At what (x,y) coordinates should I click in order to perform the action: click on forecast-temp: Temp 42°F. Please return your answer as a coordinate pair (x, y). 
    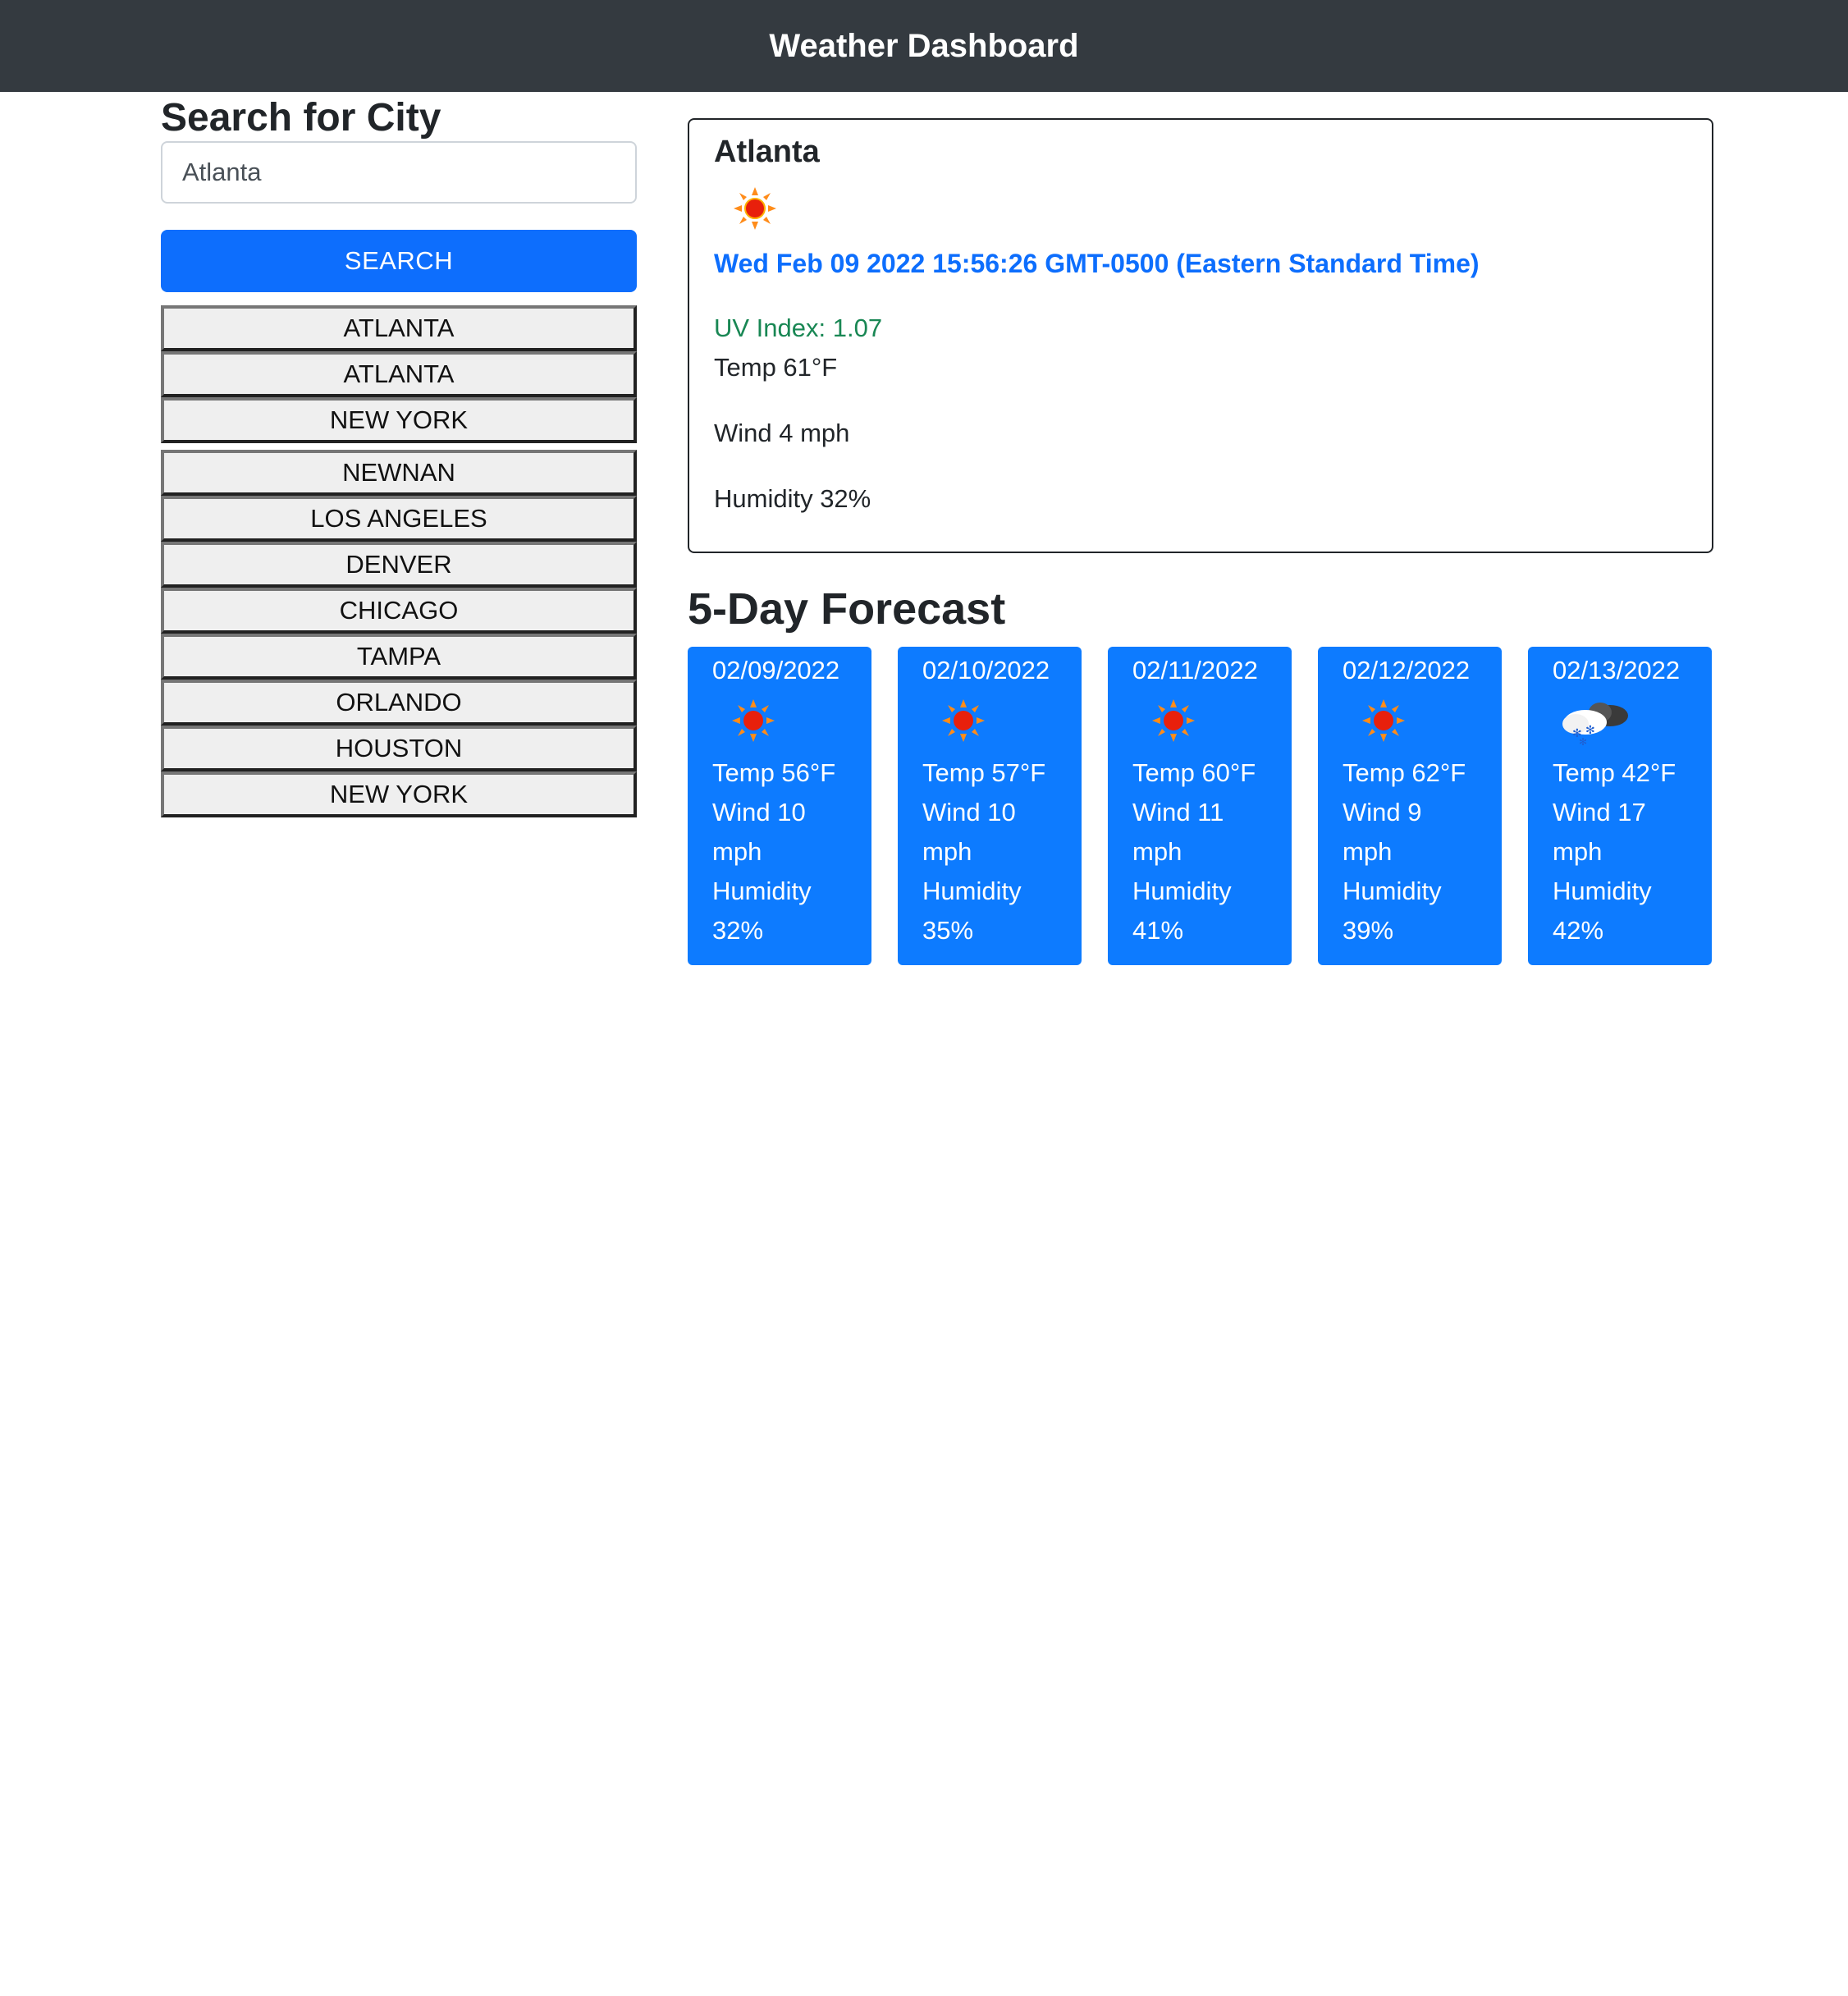
    Looking at the image, I should click on (1615, 773).